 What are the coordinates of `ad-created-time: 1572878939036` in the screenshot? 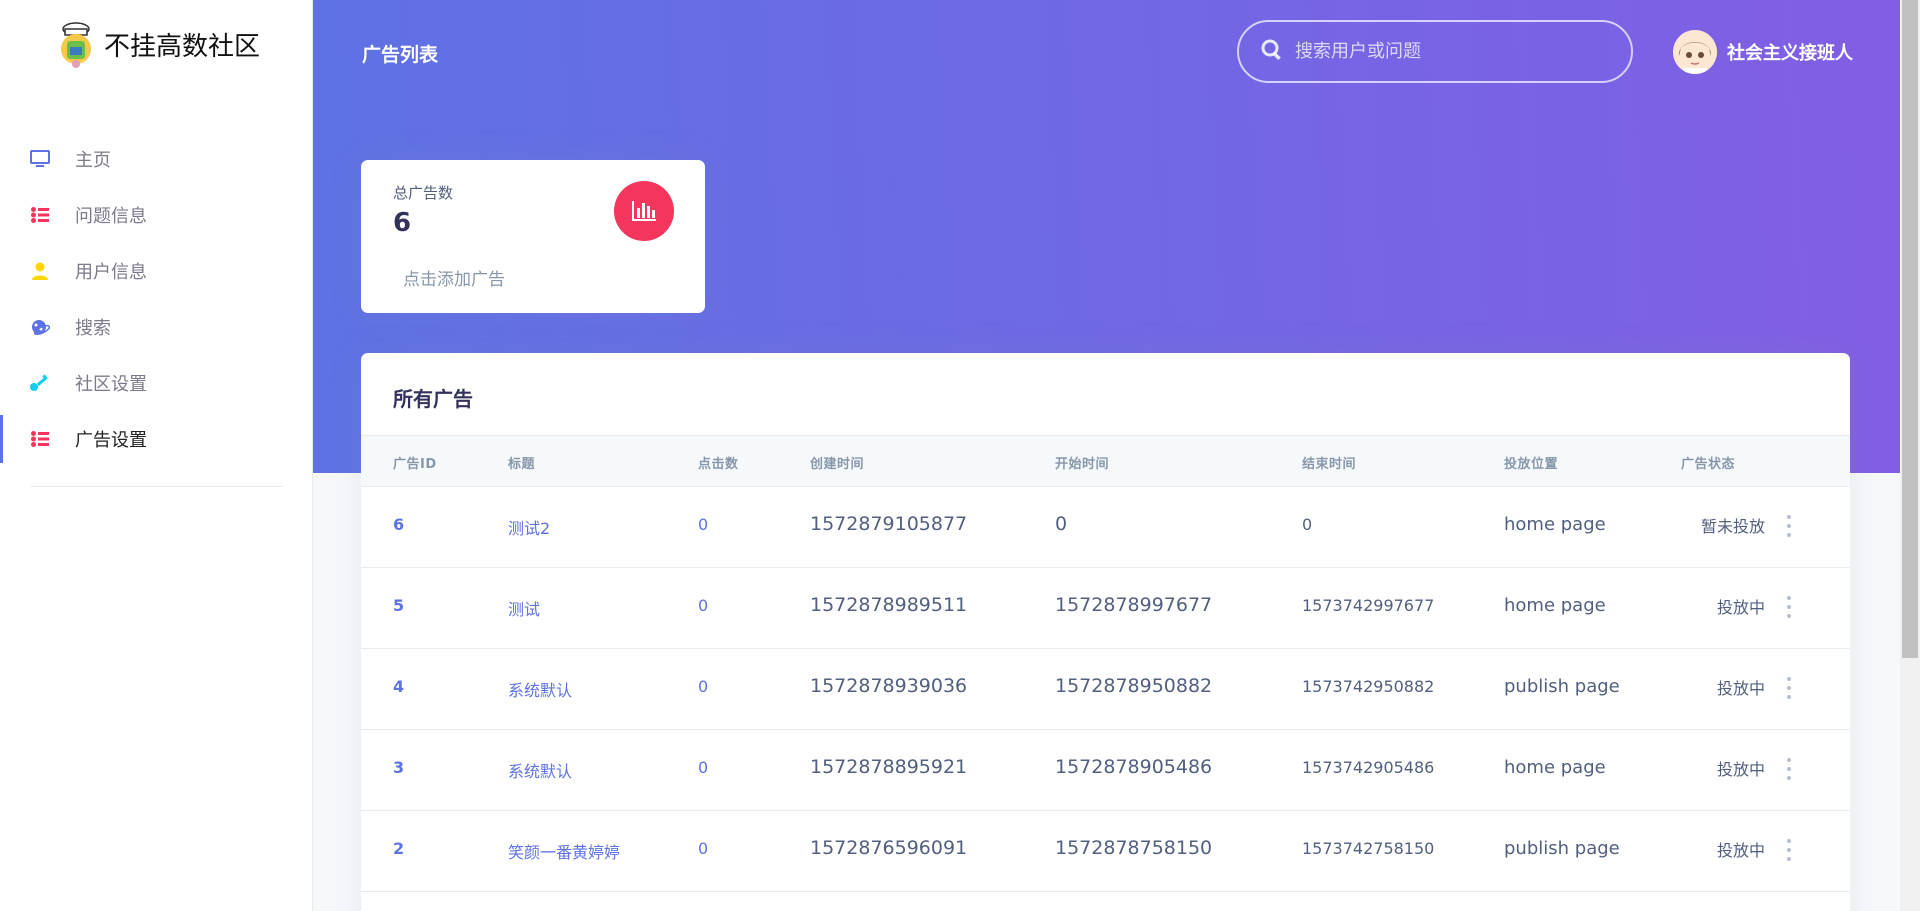 It's located at (889, 686).